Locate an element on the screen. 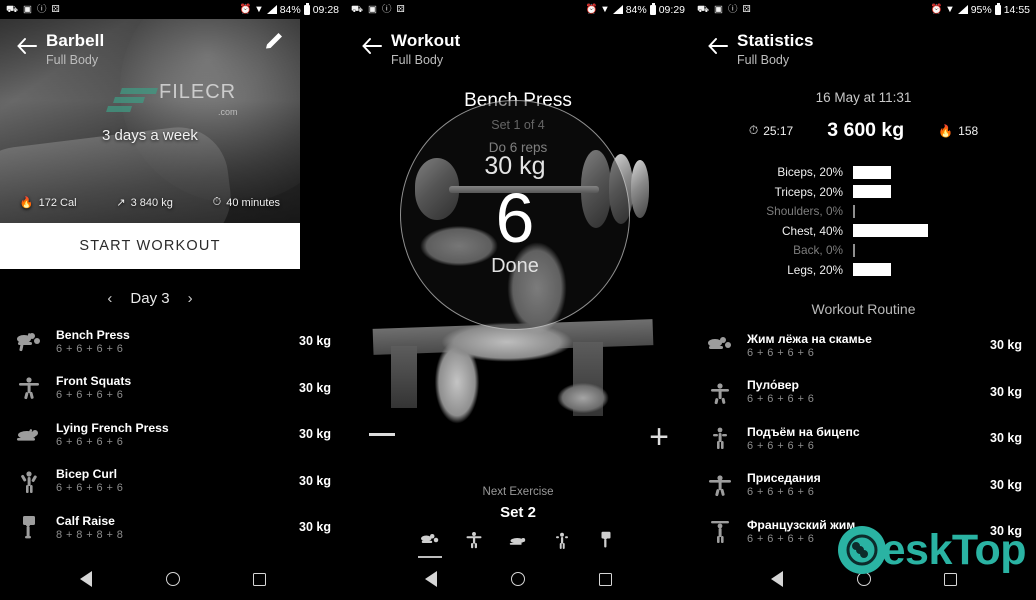 The height and width of the screenshot is (600, 1036). rep-counter-dial: 30 kg 6 Done is located at coordinates (515, 215).